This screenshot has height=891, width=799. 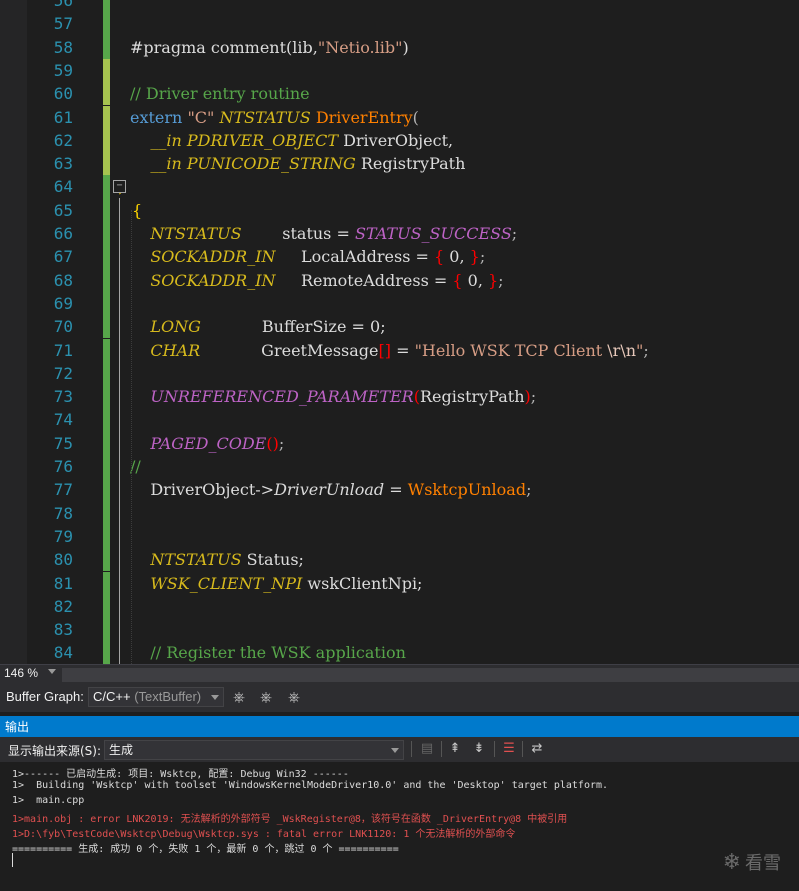 I want to click on code-token: CHAR, so click(x=175, y=350).